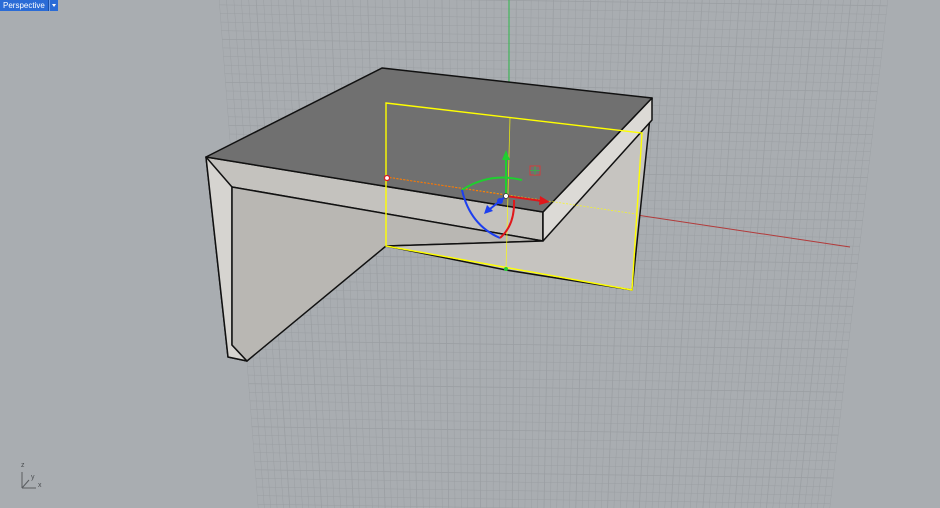  Describe the element at coordinates (23, 465) in the screenshot. I see `axis-z-label: z` at that location.